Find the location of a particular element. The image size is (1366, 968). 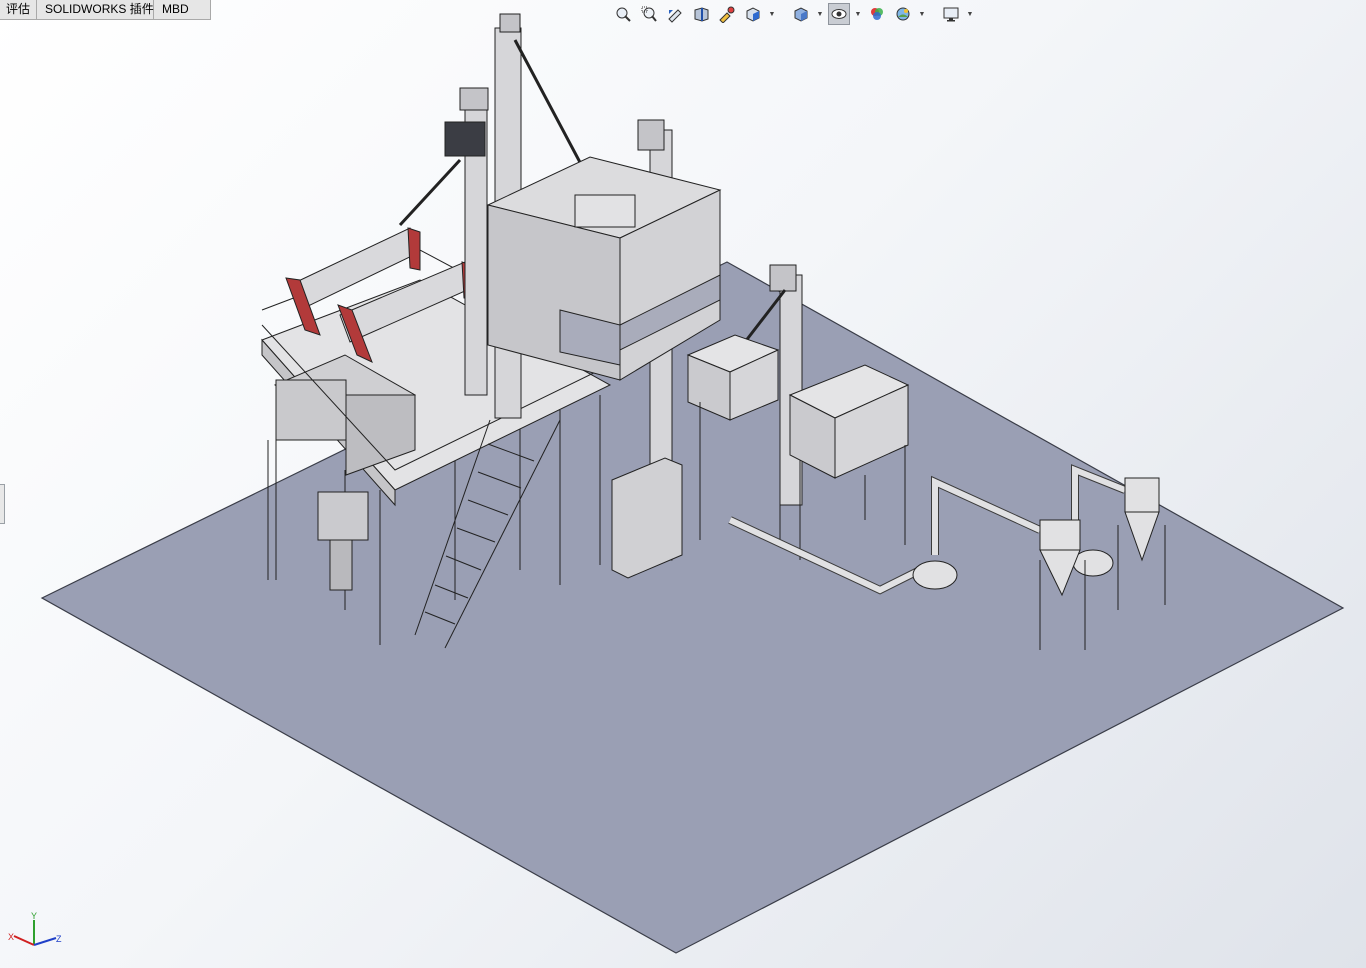

view-triad: Y X Z is located at coordinates (35, 928).